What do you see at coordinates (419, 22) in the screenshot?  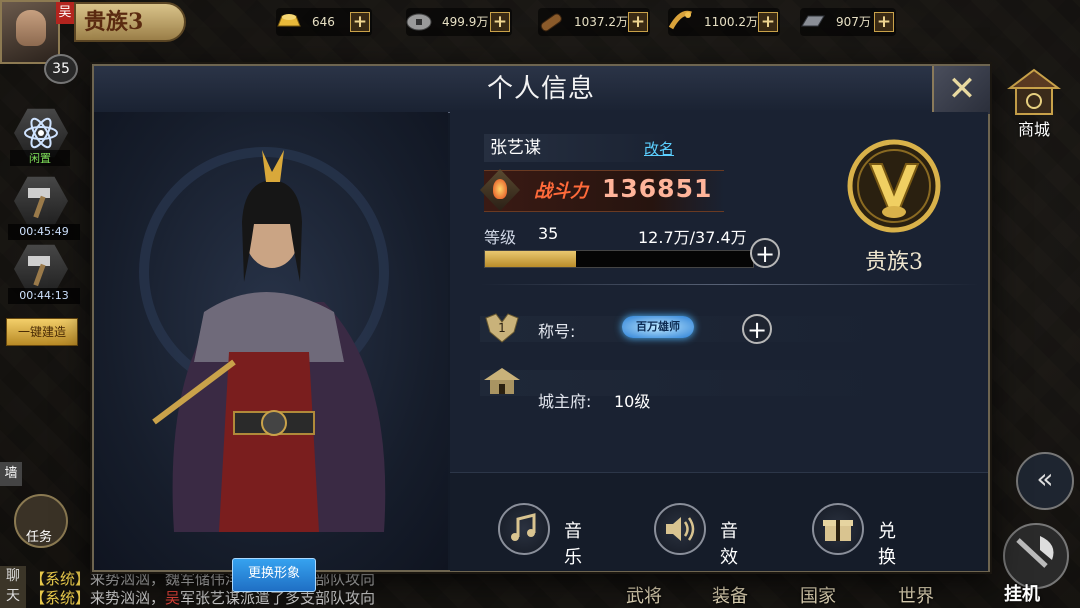 I see `copper-coin-icon` at bounding box center [419, 22].